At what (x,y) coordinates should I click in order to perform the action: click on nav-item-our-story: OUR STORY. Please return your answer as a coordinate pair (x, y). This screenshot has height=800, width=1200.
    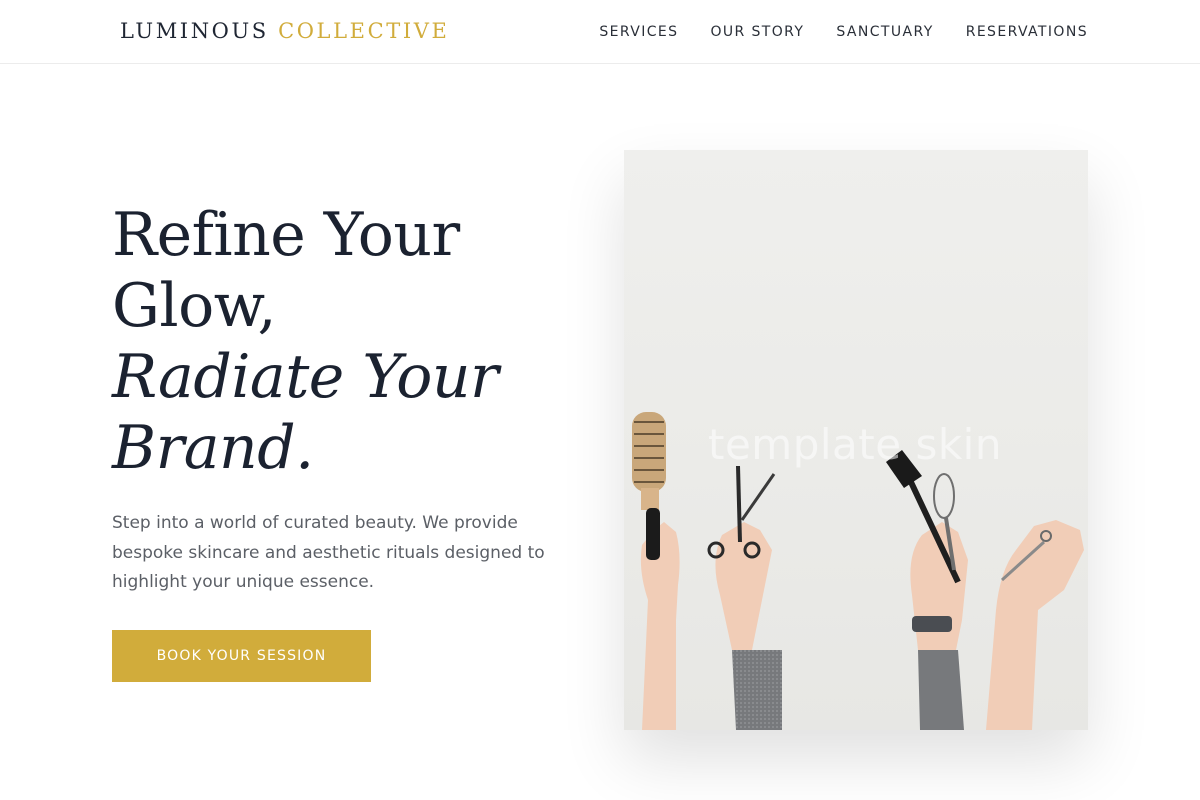
    Looking at the image, I should click on (757, 32).